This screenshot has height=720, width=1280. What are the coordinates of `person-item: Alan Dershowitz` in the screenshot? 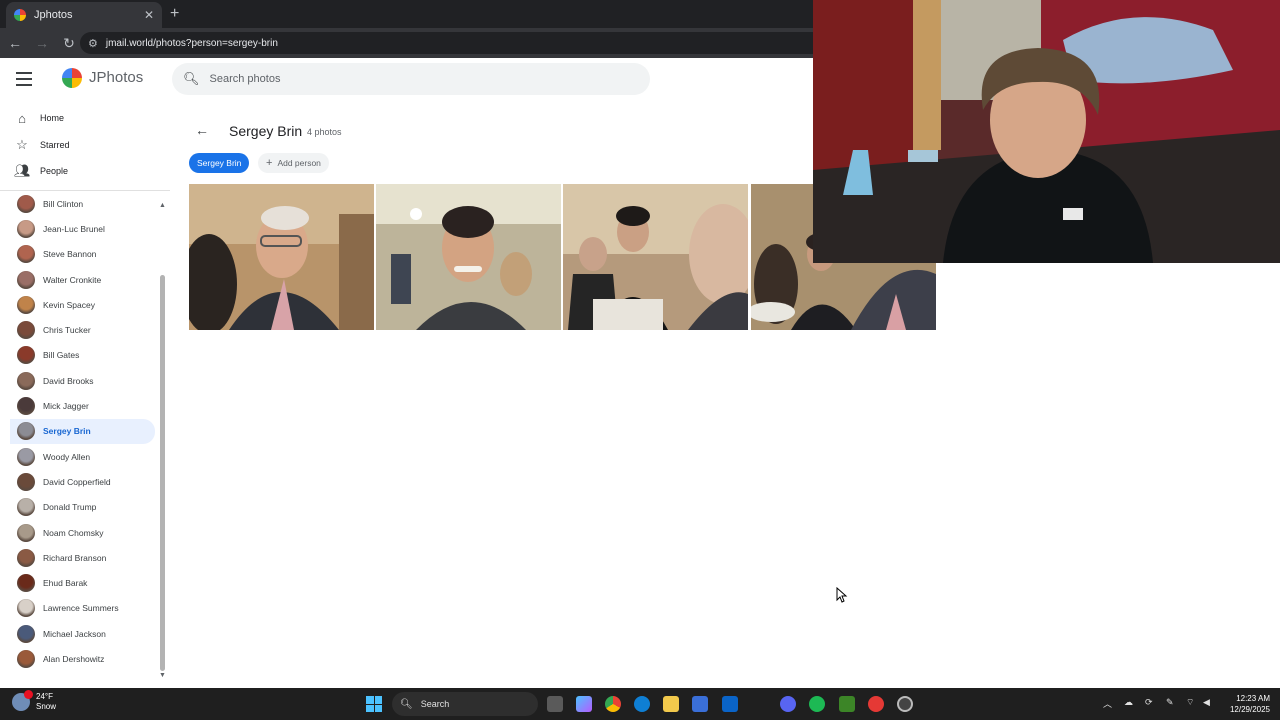 It's located at (82, 658).